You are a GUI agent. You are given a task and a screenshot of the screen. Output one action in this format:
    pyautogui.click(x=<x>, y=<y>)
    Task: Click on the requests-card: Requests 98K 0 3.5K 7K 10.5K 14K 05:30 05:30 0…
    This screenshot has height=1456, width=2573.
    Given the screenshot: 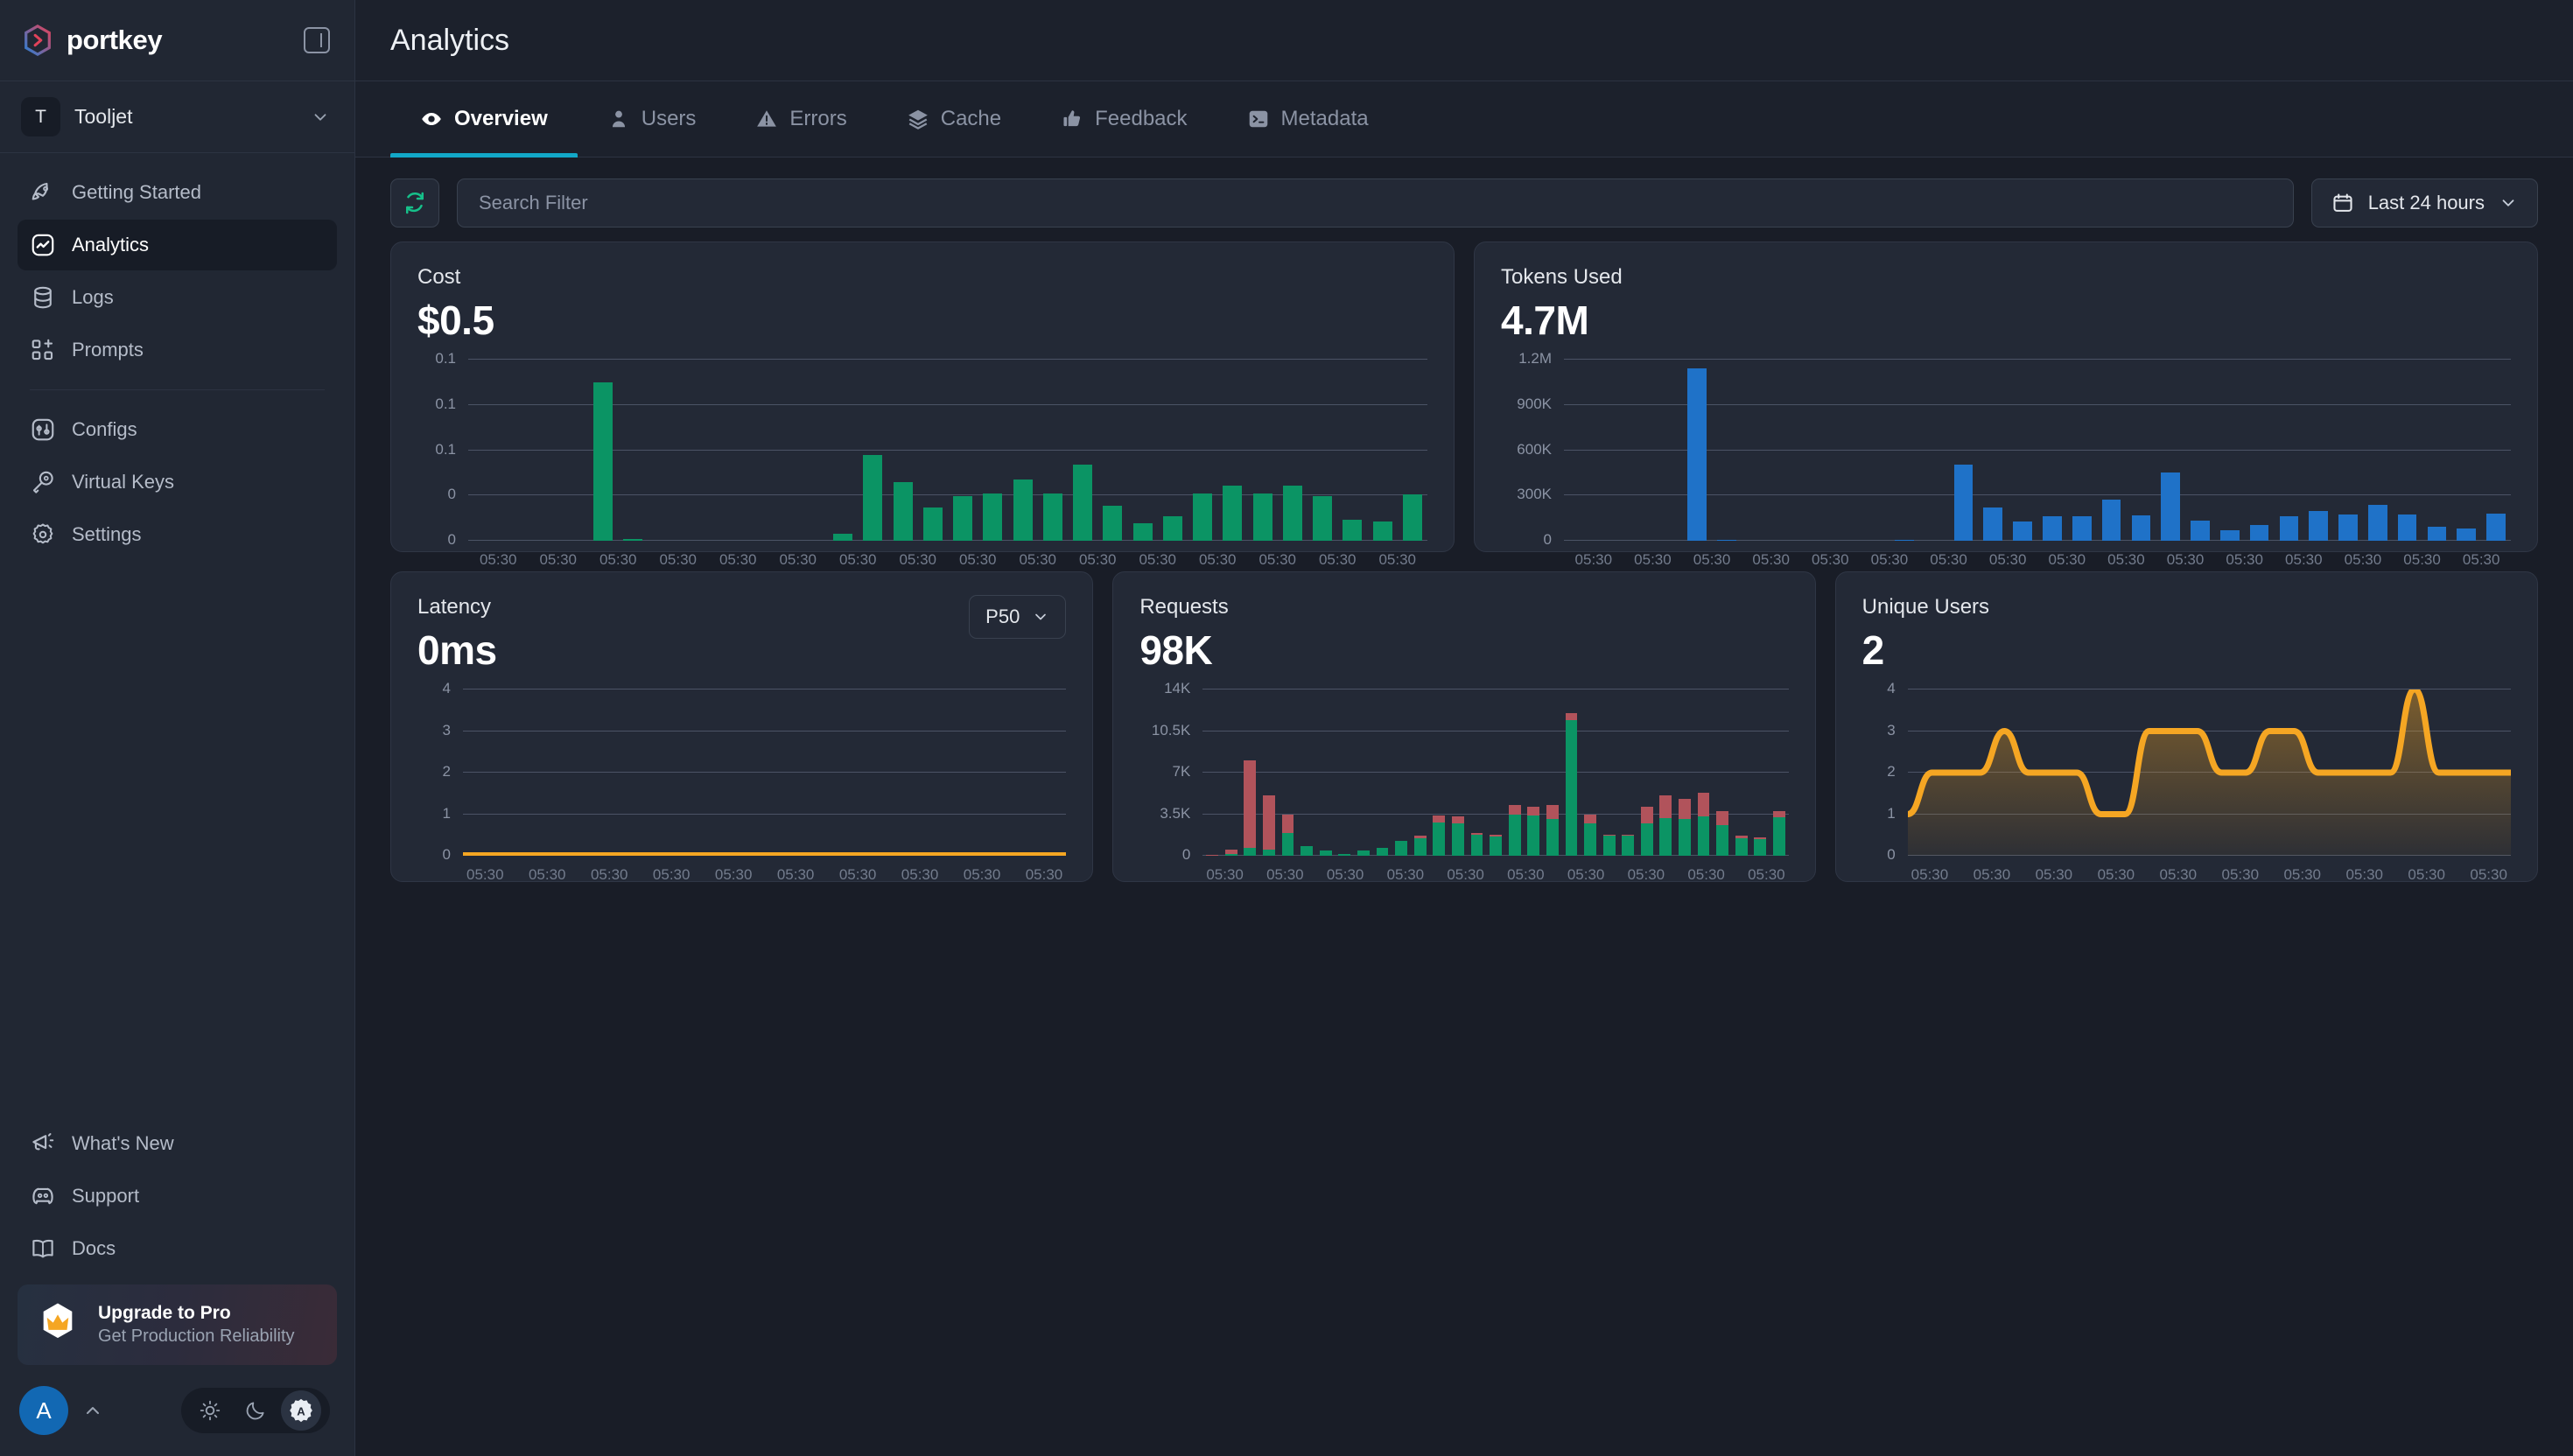 What is the action you would take?
    pyautogui.click(x=1464, y=727)
    